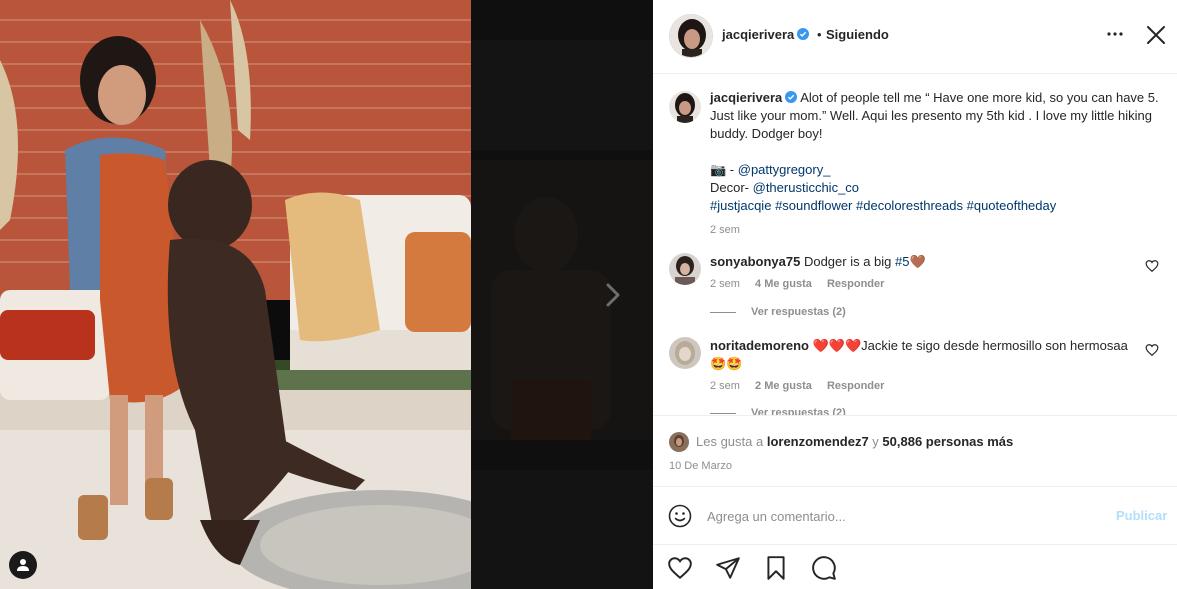 The height and width of the screenshot is (589, 1177). Describe the element at coordinates (700, 466) in the screenshot. I see `post-date: 10 De Marzo` at that location.